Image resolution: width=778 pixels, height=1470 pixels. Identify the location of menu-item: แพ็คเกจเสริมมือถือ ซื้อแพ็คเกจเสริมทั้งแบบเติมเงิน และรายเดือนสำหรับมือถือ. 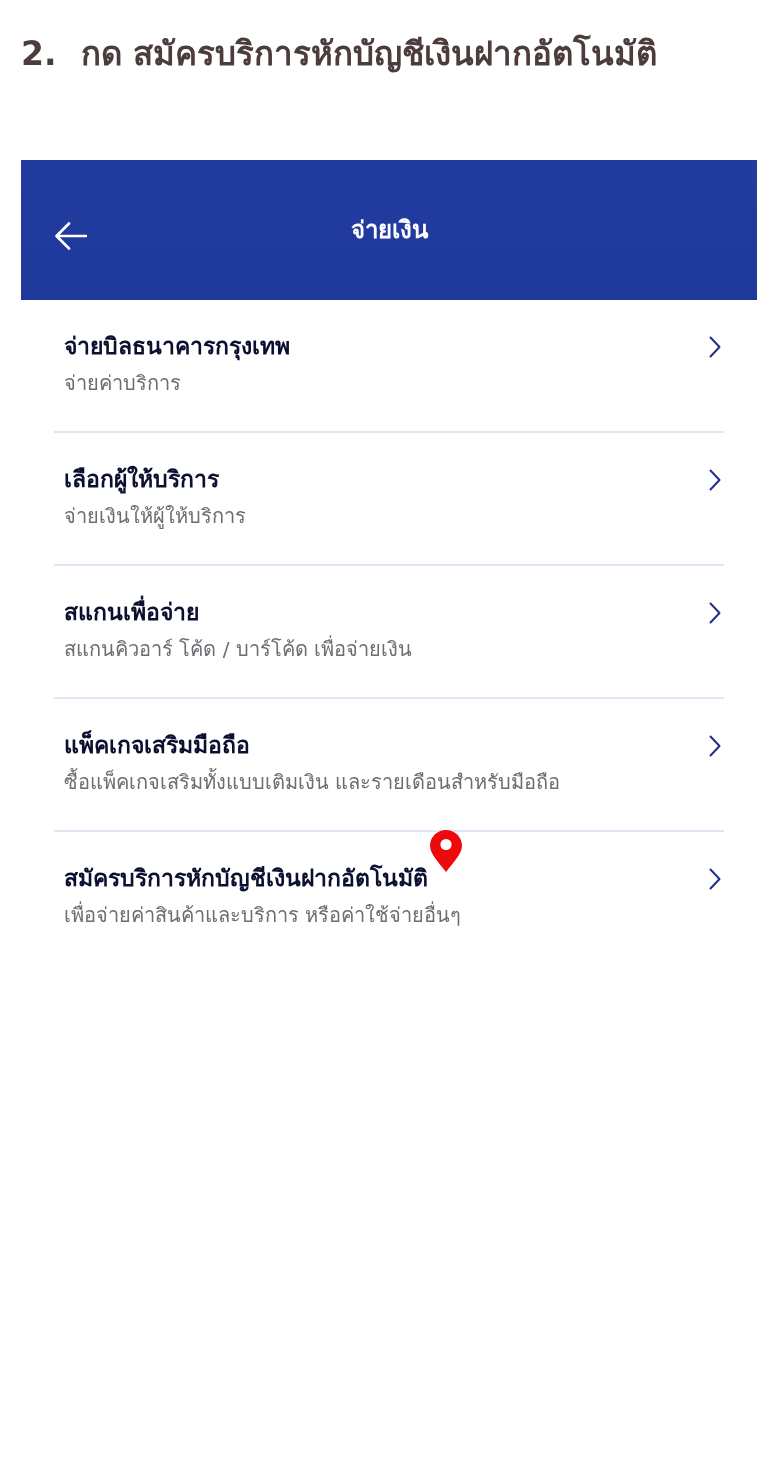
(389, 765).